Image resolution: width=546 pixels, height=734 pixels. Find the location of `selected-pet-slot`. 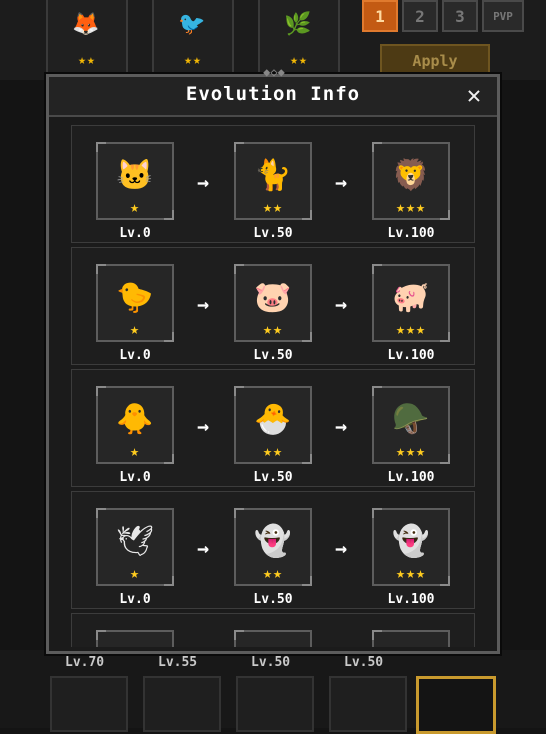

selected-pet-slot is located at coordinates (456, 705).